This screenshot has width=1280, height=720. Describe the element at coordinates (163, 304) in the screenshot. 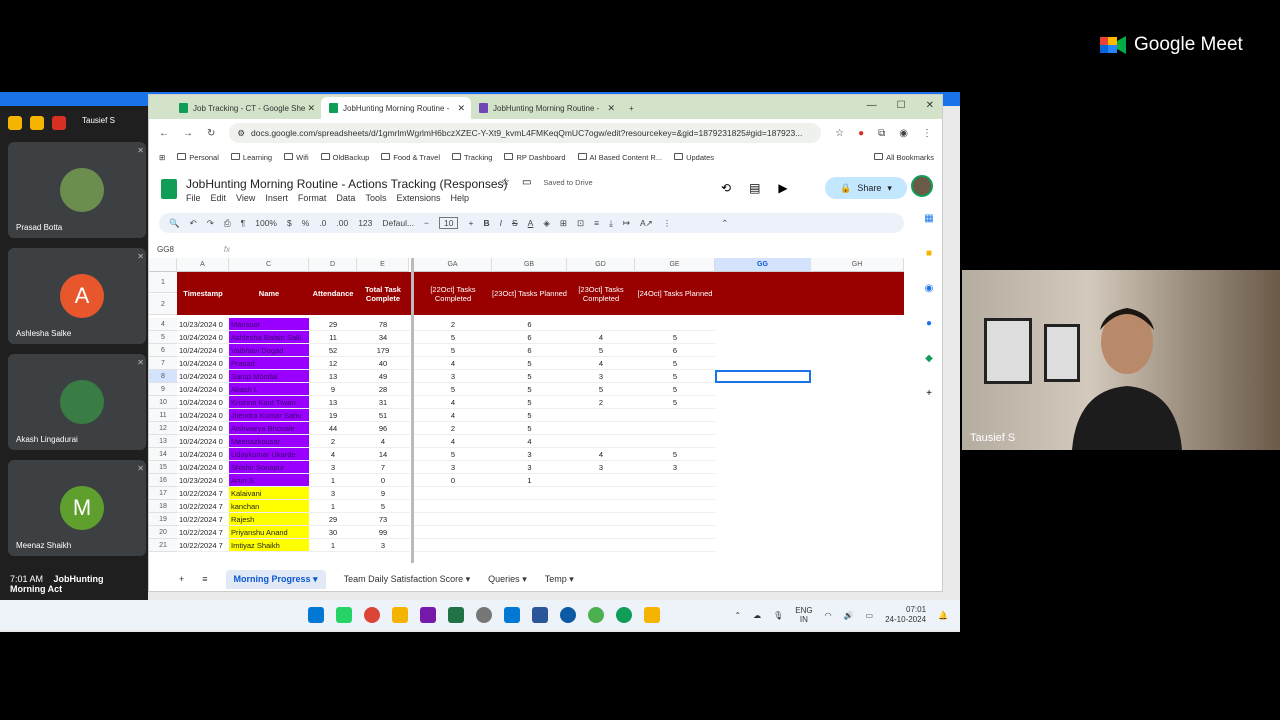

I see `row-number: 2` at that location.